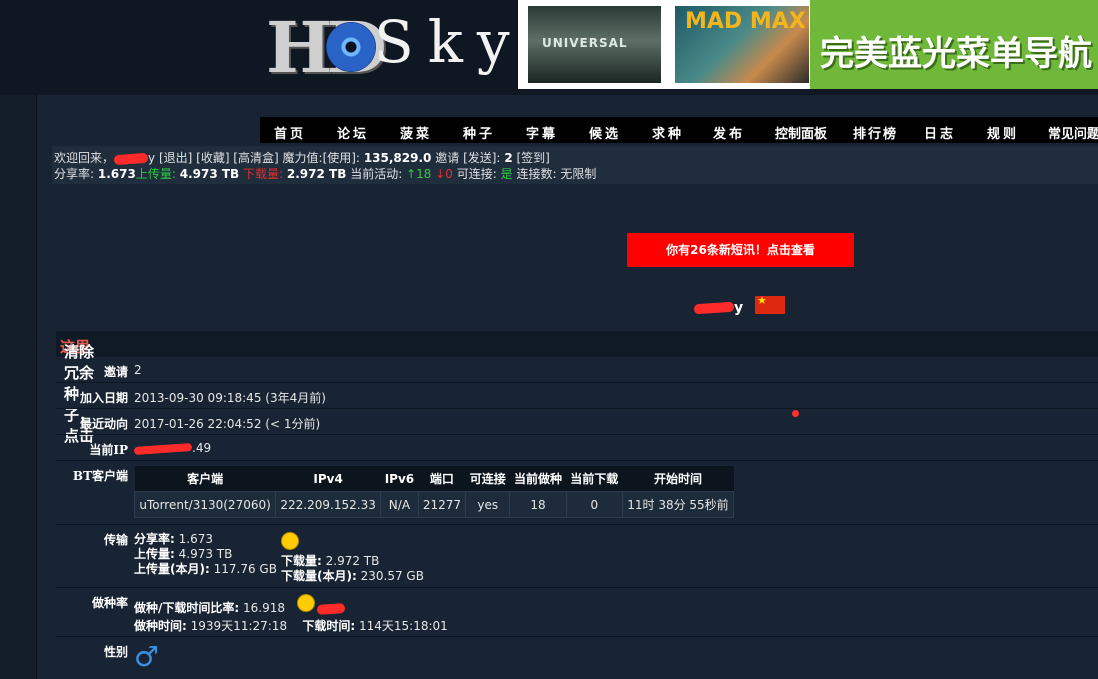 The height and width of the screenshot is (679, 1098). What do you see at coordinates (577, 658) in the screenshot?
I see `row-gender: 性别 ♂` at bounding box center [577, 658].